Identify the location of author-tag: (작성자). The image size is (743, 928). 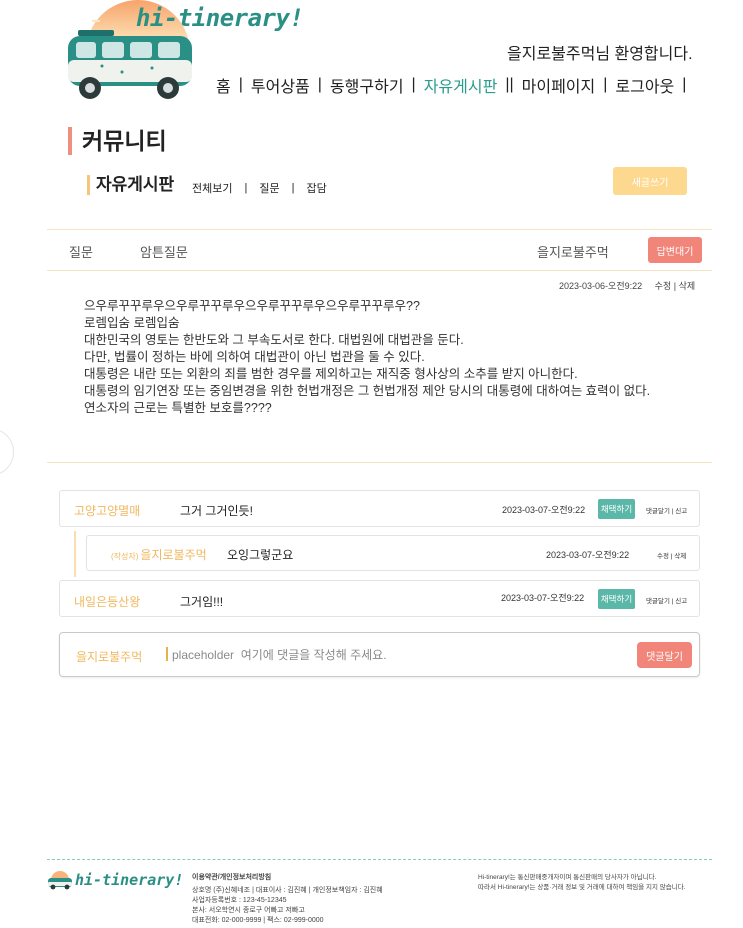
(125, 556).